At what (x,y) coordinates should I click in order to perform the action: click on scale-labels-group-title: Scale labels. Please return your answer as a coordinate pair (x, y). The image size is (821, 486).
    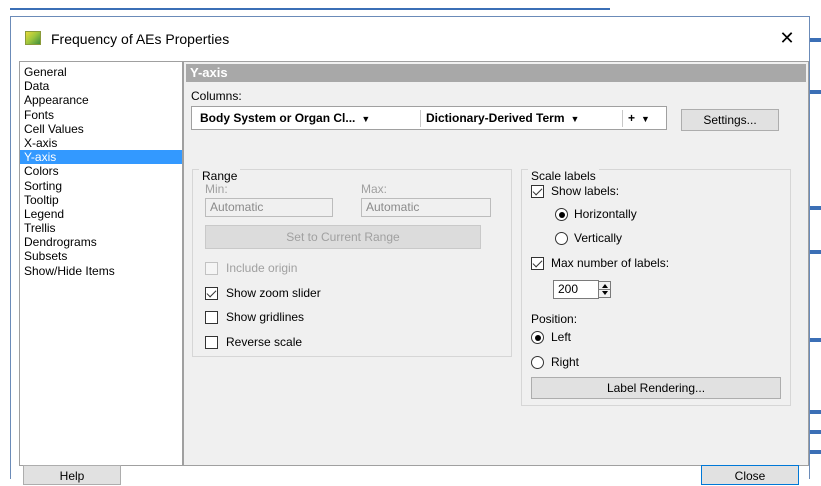
    Looking at the image, I should click on (563, 176).